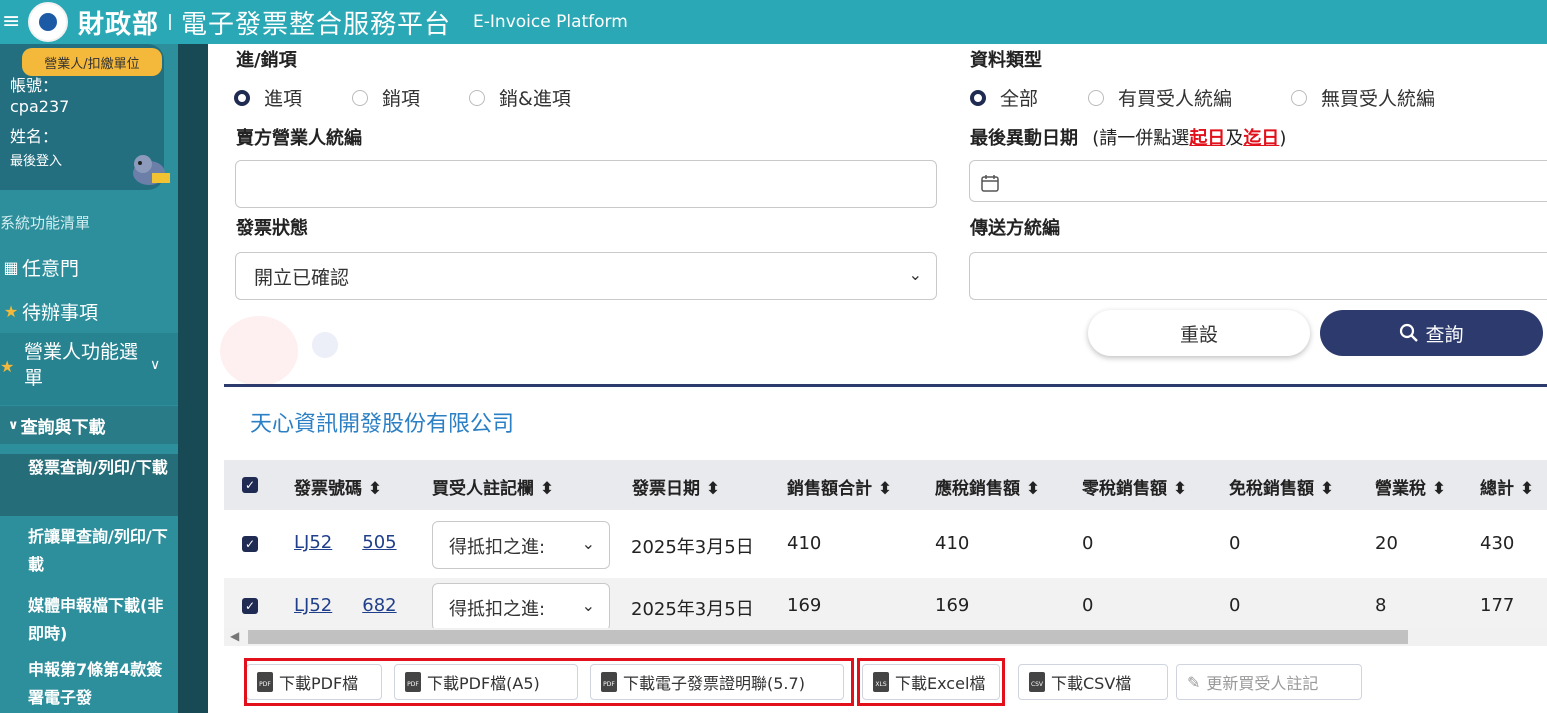 The height and width of the screenshot is (713, 1547). I want to click on sidebar-item-todo: ★ 待辦事項, so click(89, 311).